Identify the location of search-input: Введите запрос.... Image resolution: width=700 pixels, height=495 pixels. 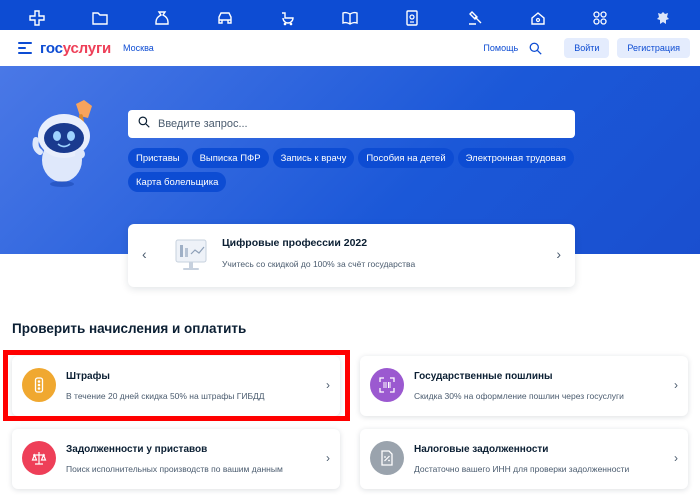
(351, 124).